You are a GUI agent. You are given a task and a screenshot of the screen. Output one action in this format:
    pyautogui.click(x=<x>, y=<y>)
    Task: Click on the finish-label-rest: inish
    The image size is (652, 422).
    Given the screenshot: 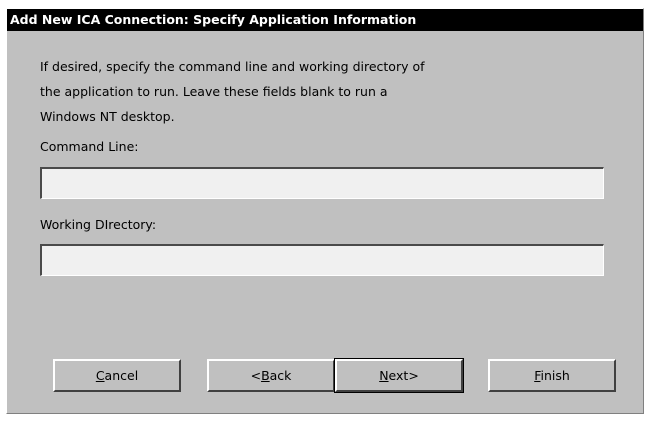 What is the action you would take?
    pyautogui.click(x=555, y=375)
    